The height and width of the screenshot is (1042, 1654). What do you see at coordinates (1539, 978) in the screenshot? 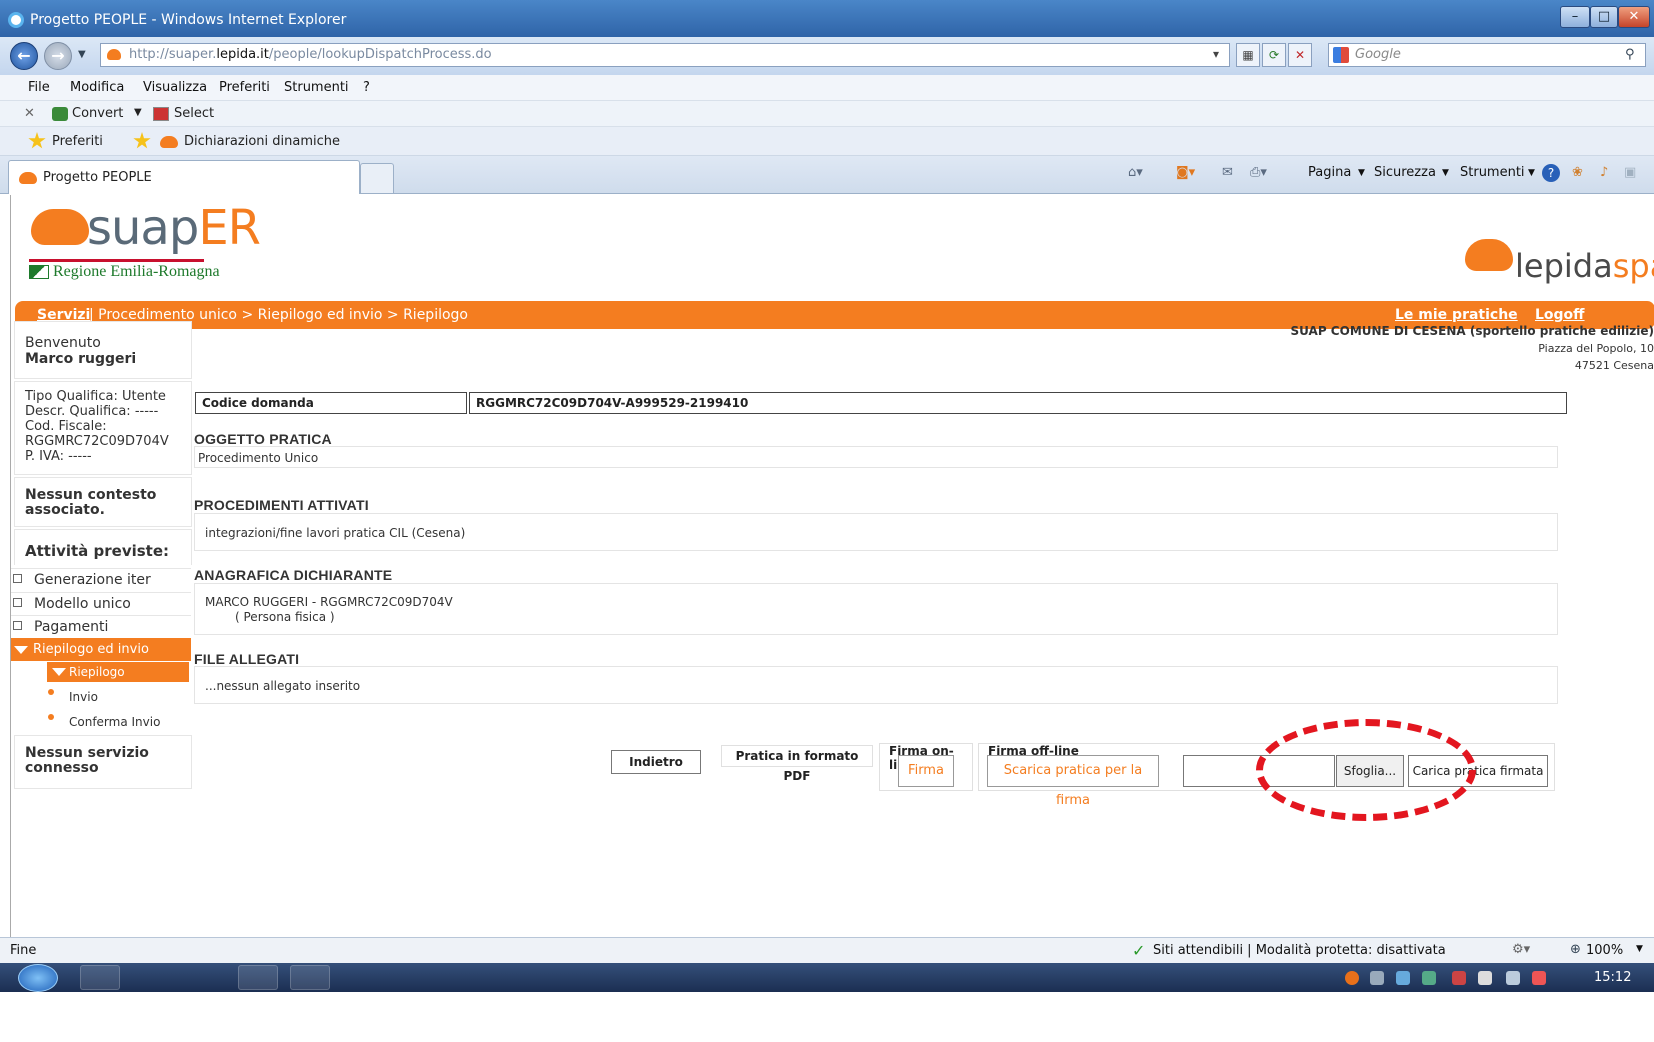
I see `tray-power-icon` at bounding box center [1539, 978].